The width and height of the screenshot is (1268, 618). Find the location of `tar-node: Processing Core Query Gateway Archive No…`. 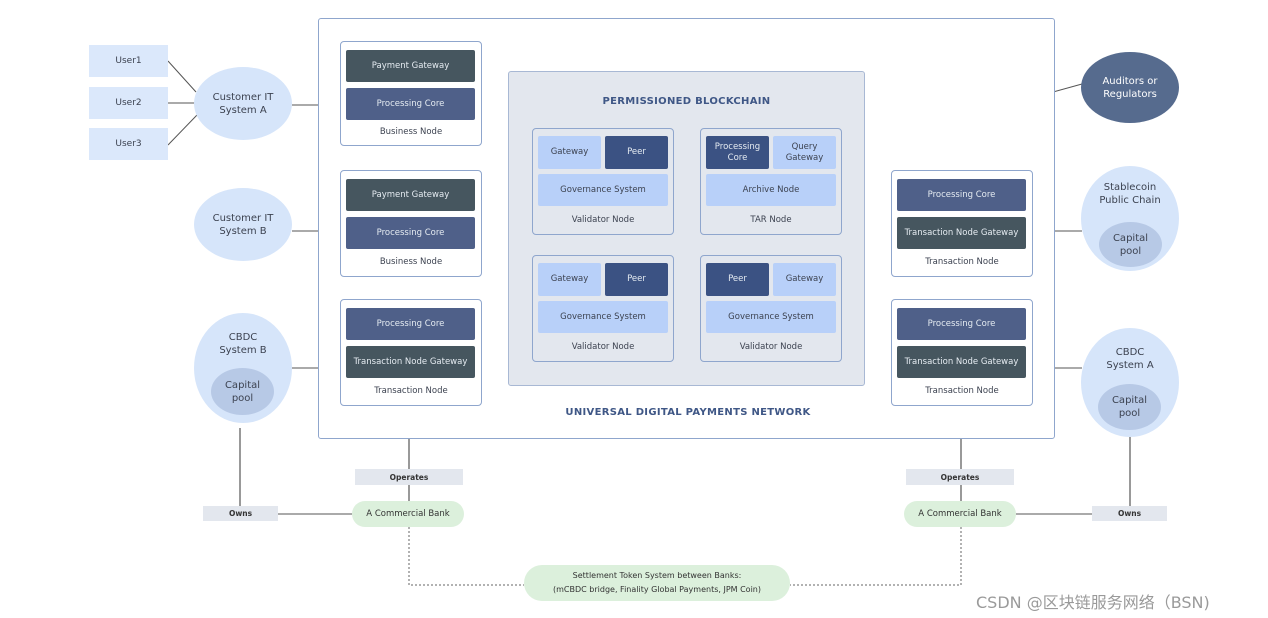

tar-node: Processing Core Query Gateway Archive No… is located at coordinates (771, 181).